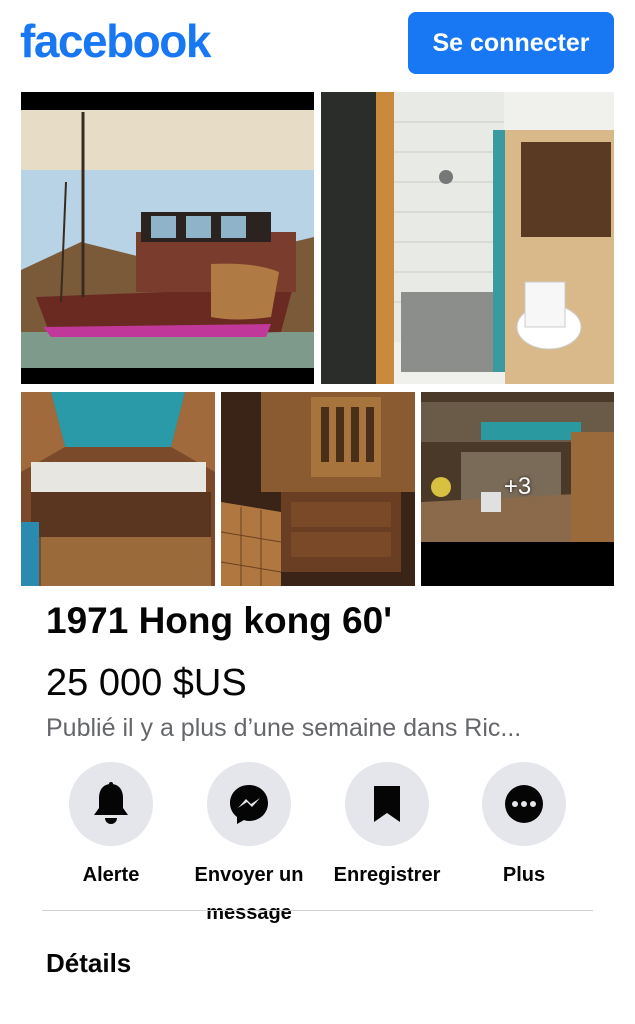  What do you see at coordinates (387, 828) in the screenshot?
I see `save-button: Enregistrer` at bounding box center [387, 828].